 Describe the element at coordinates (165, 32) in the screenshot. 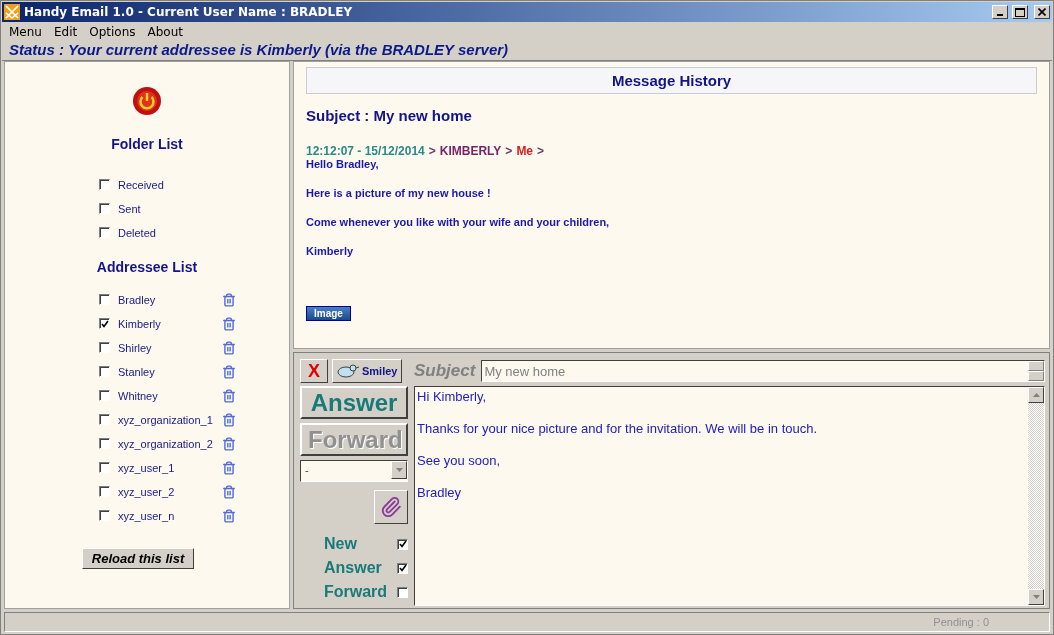

I see `menu-item: About` at that location.